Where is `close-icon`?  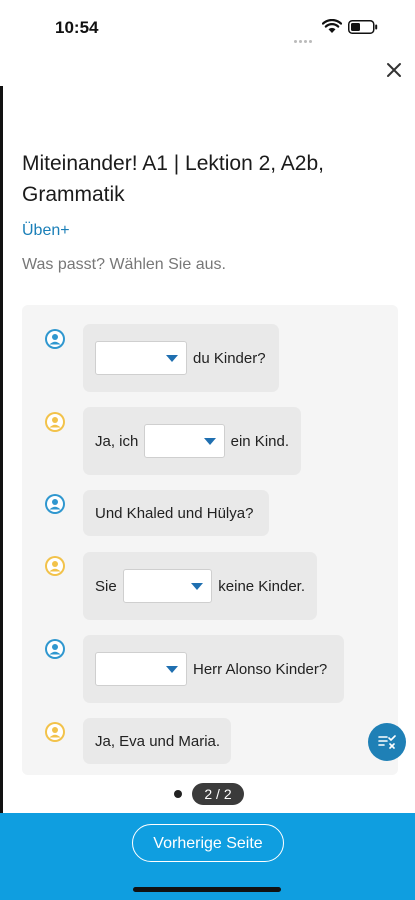
close-icon is located at coordinates (394, 70).